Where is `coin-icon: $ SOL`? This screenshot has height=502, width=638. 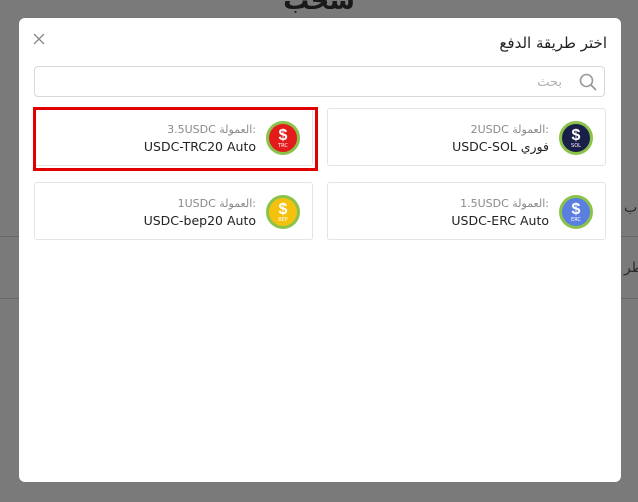 coin-icon: $ SOL is located at coordinates (576, 138).